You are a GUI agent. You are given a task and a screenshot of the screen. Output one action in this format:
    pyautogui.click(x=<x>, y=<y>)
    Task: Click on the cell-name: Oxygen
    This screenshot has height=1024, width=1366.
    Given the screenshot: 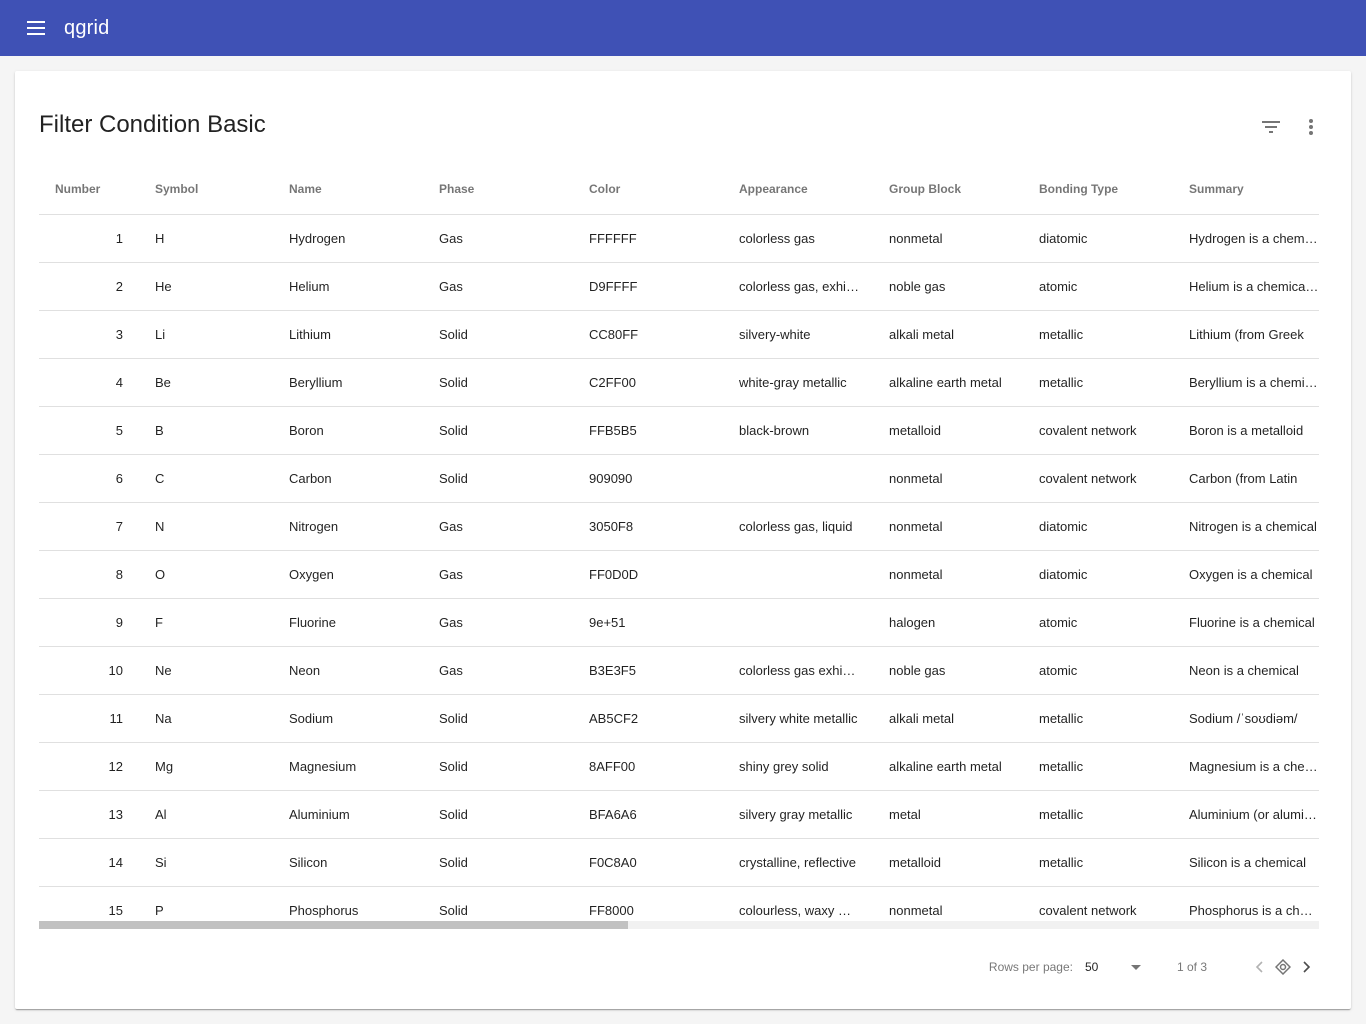 What is the action you would take?
    pyautogui.click(x=364, y=574)
    